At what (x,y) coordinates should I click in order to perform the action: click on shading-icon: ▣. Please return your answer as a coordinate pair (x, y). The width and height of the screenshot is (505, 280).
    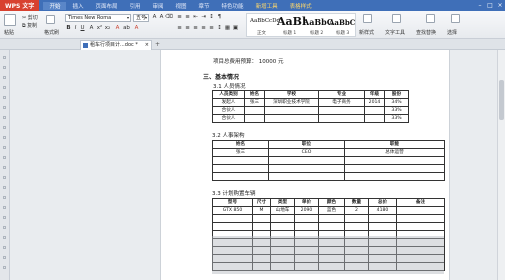
    Looking at the image, I should click on (235, 28).